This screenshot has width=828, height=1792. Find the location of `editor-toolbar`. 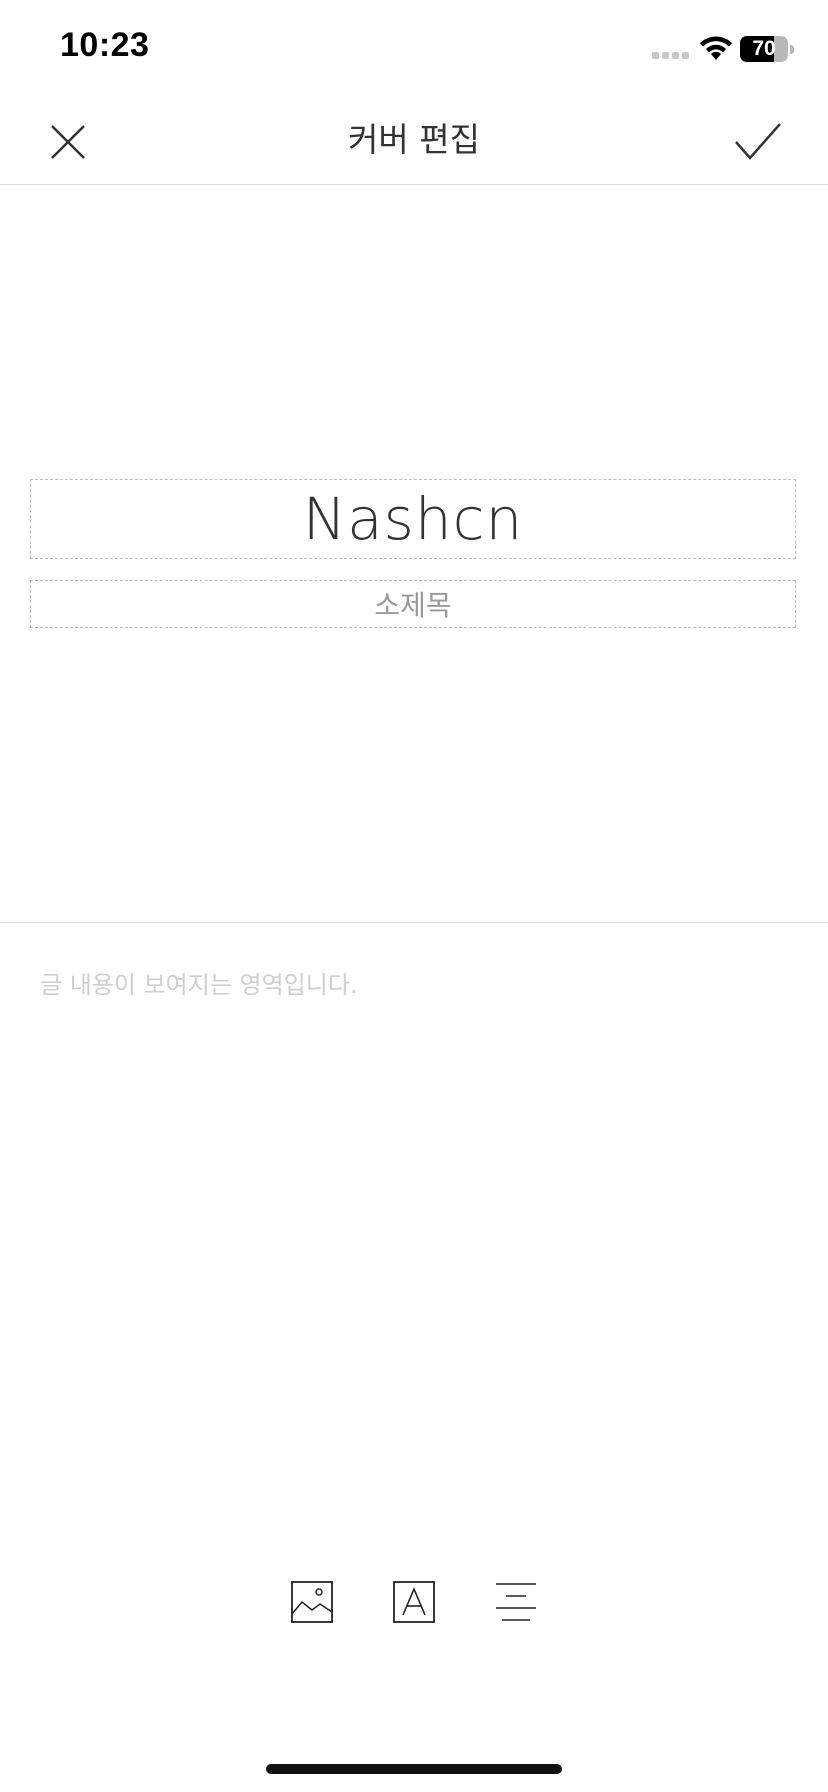

editor-toolbar is located at coordinates (414, 1604).